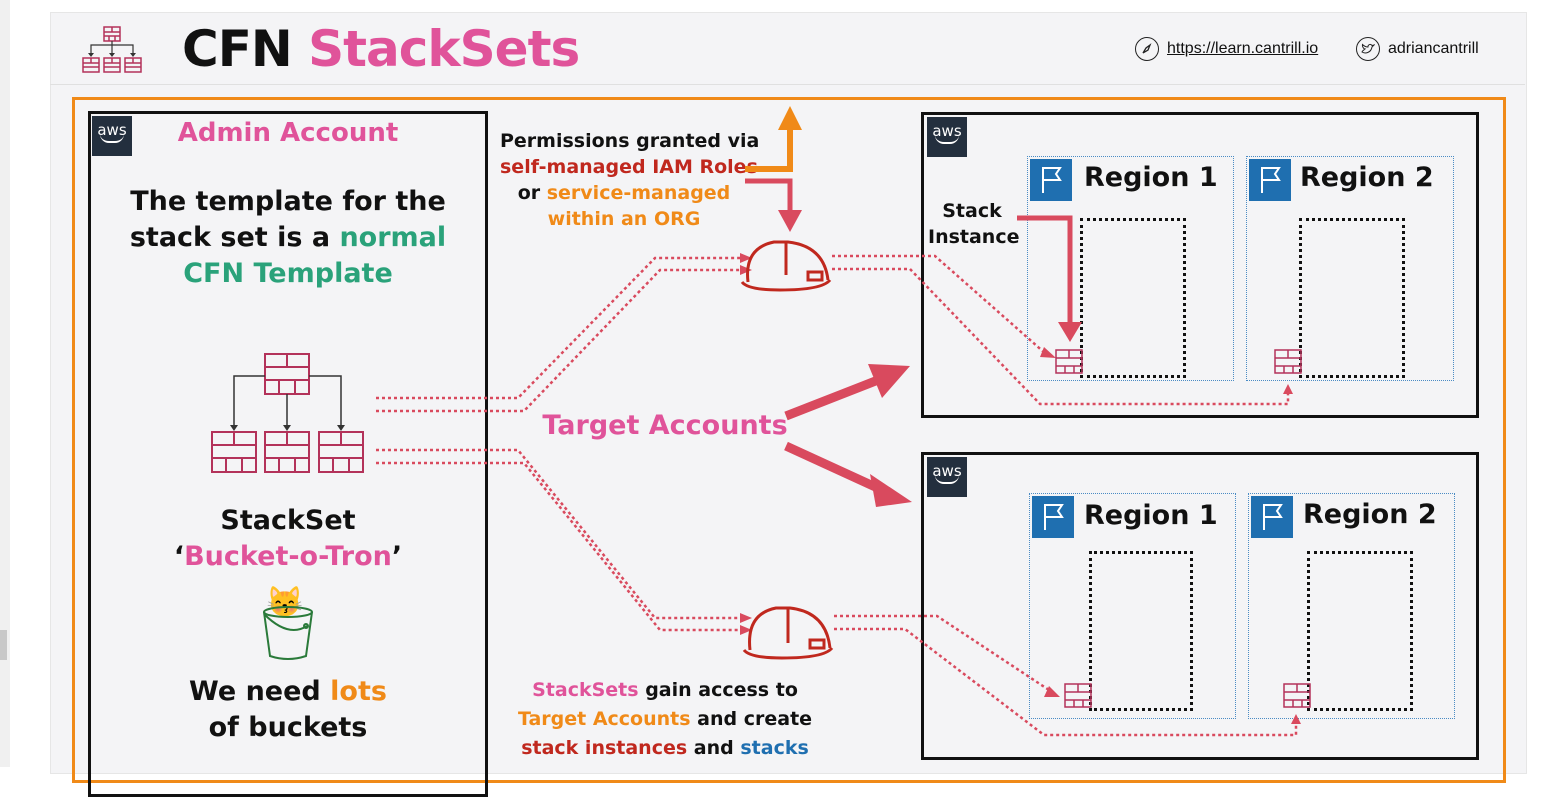 This screenshot has width=1551, height=797. What do you see at coordinates (3, 645) in the screenshot?
I see `scroll-handle` at bounding box center [3, 645].